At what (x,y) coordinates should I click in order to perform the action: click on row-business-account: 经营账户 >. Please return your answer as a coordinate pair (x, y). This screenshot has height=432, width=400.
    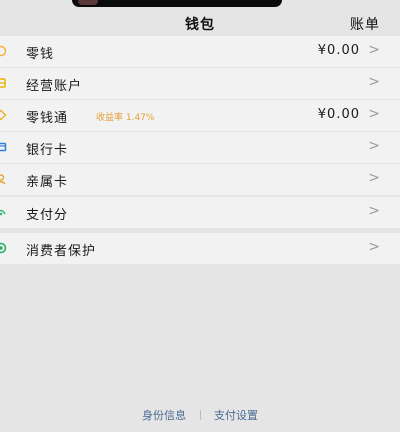
    Looking at the image, I should click on (200, 84).